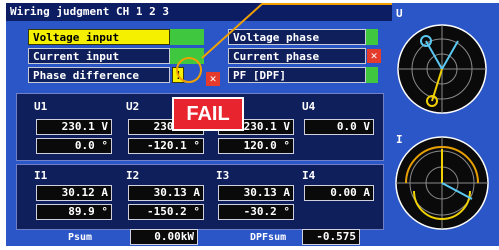 The height and width of the screenshot is (250, 499). I want to click on row-voltage-phase: Voltage phase, so click(297, 37).